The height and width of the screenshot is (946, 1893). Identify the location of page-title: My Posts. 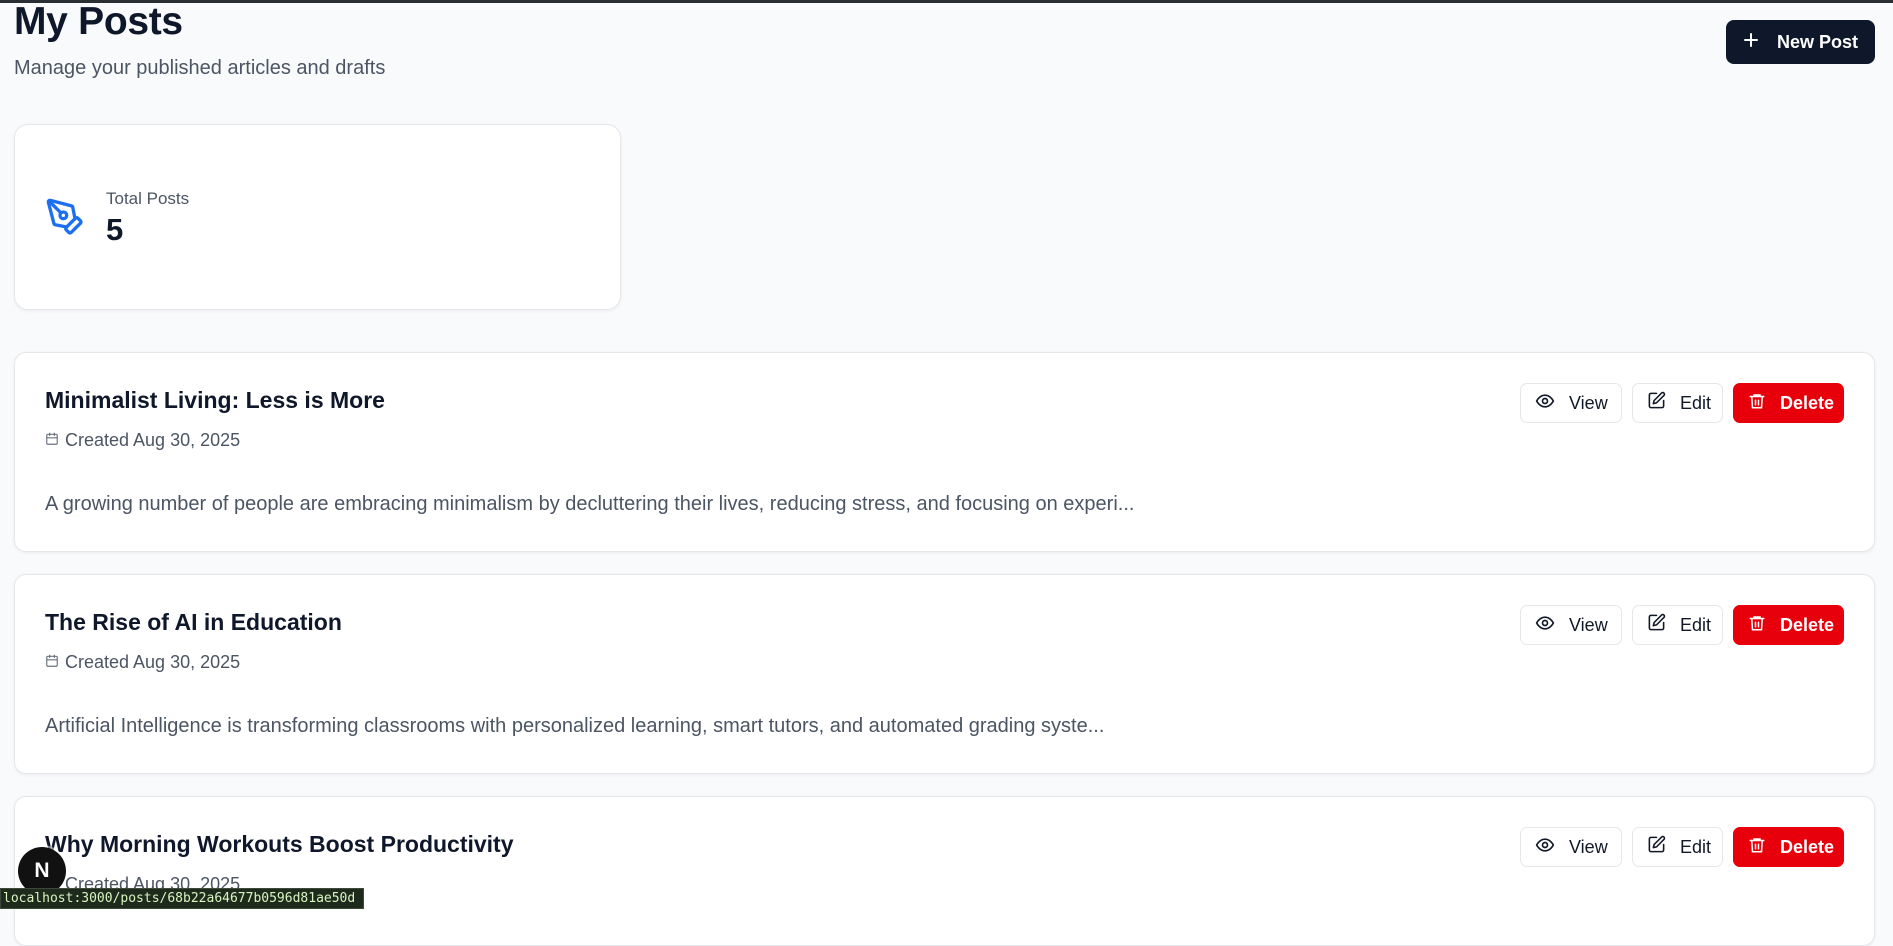
(98, 21).